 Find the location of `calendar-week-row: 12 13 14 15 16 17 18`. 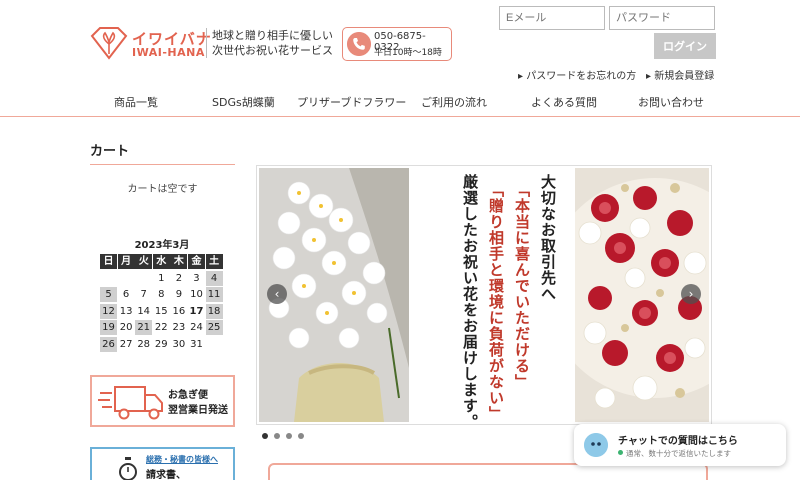

calendar-week-row: 12 13 14 15 16 17 18 is located at coordinates (162, 311).